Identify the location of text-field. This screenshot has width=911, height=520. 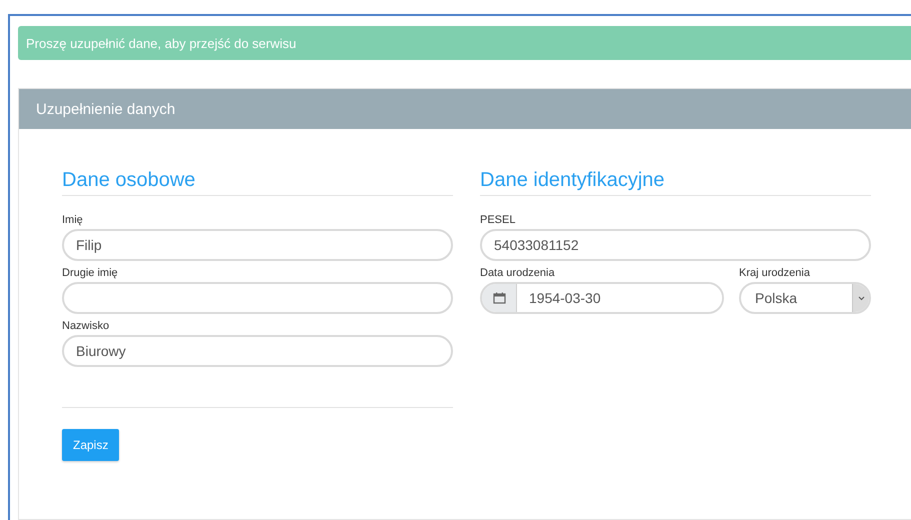
(257, 298).